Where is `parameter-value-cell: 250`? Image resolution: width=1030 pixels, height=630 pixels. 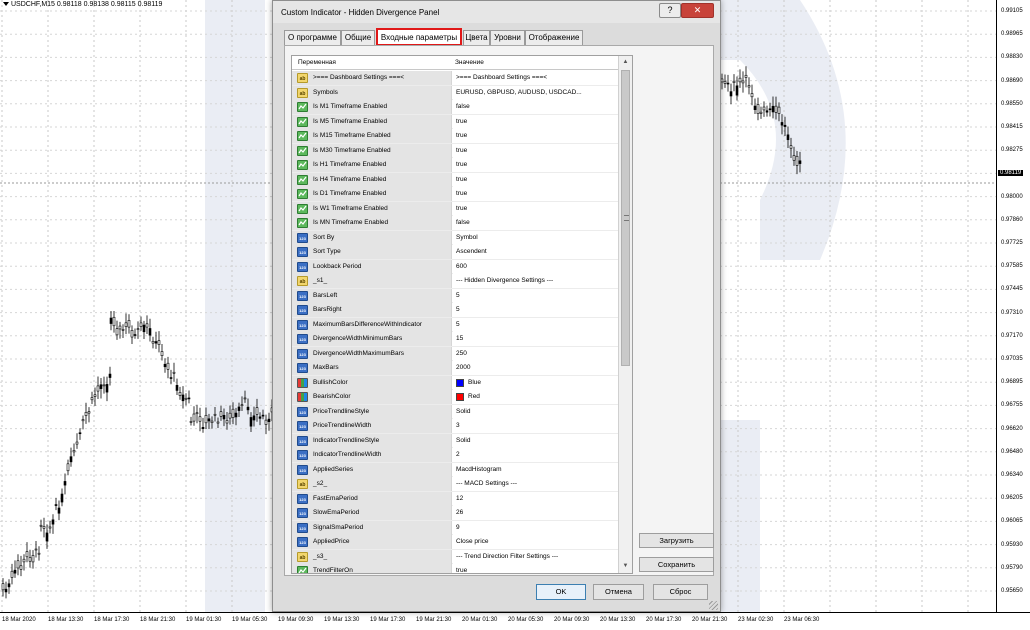
parameter-value-cell: 250 is located at coordinates (535, 353).